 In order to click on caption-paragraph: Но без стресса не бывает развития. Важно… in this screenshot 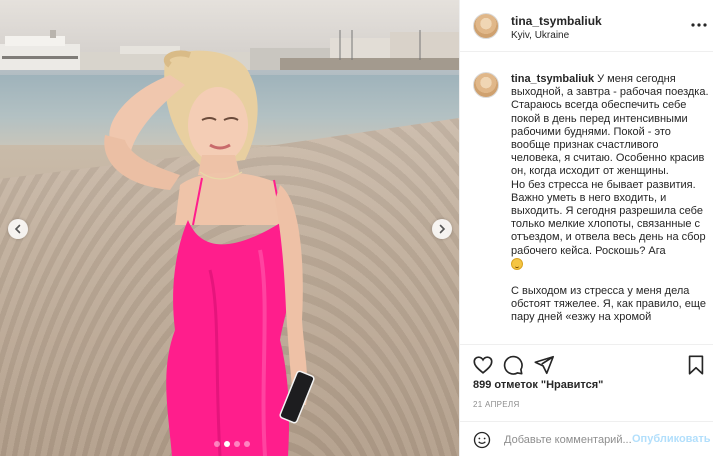, I will do `click(608, 217)`.